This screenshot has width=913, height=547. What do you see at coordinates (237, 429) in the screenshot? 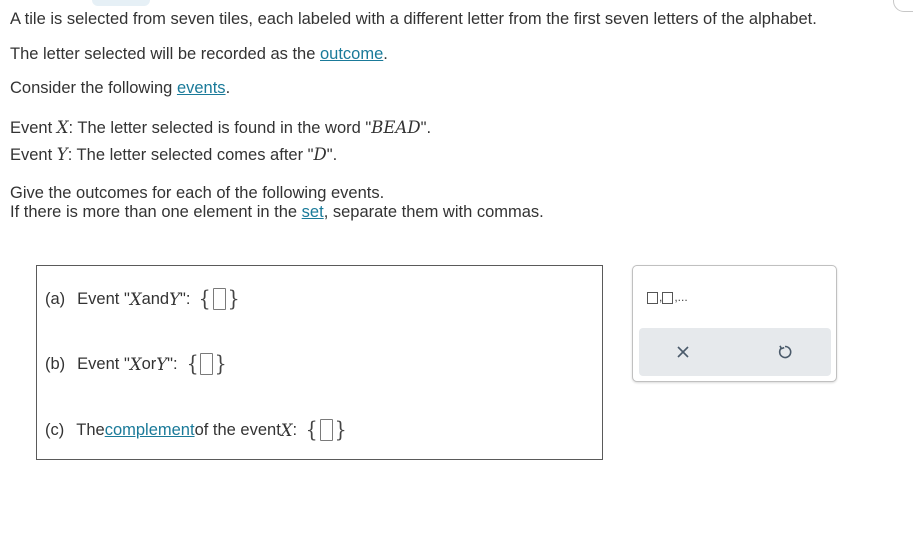
I see `question-c-mid: of the event` at bounding box center [237, 429].